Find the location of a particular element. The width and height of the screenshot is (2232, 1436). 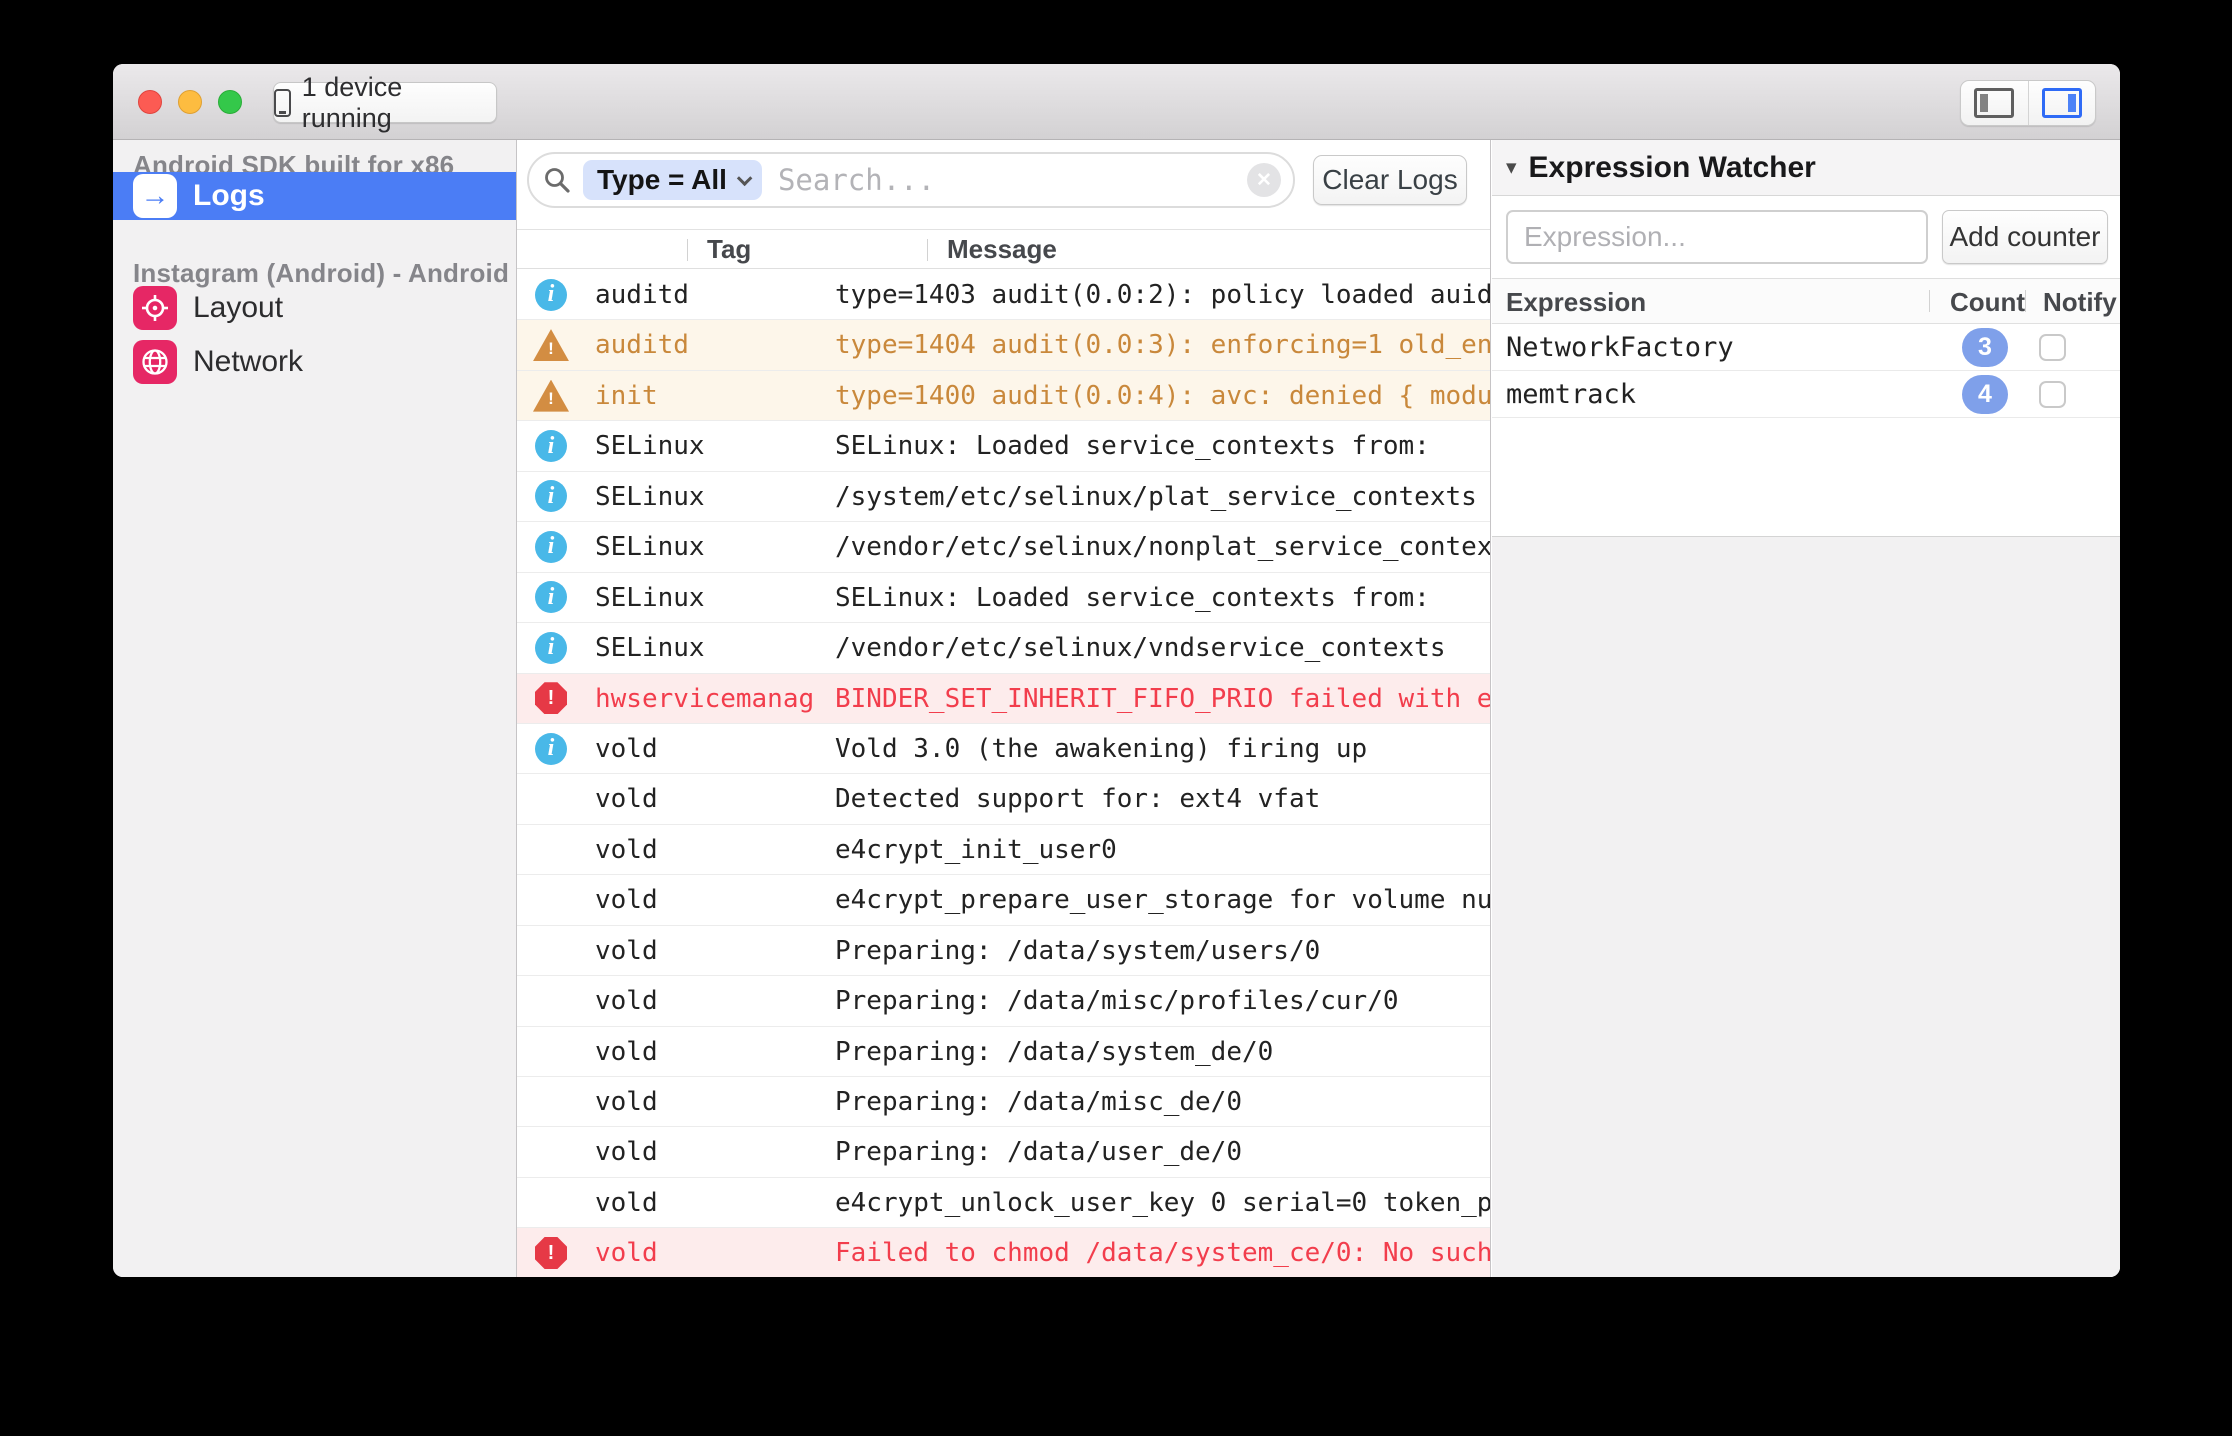

sidebar-item-network: Network is located at coordinates (314, 362).